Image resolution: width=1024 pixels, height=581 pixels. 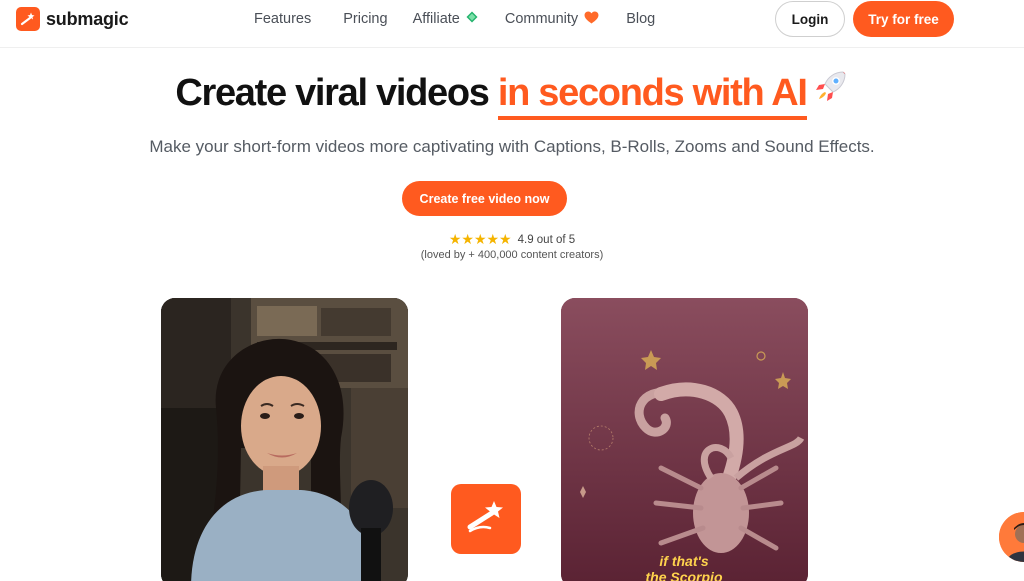 I want to click on scorpion-zodiac-image: if that's the Scorpio, so click(x=684, y=439).